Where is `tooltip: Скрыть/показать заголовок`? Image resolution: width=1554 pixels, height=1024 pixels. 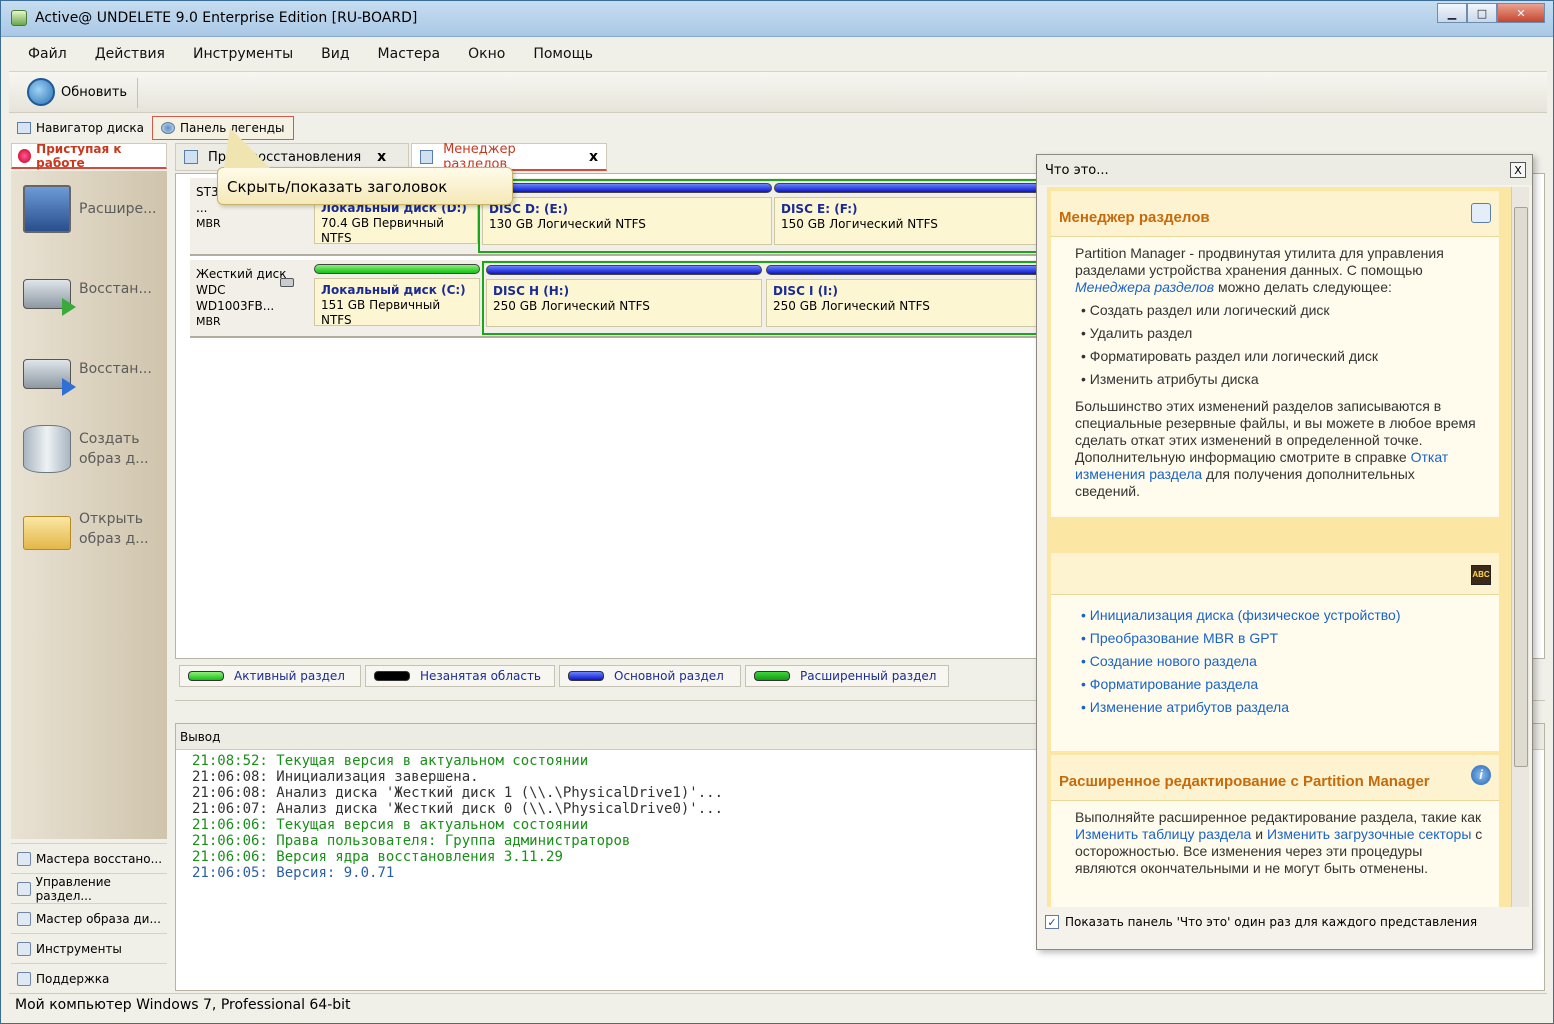 tooltip: Скрыть/показать заголовок is located at coordinates (365, 166).